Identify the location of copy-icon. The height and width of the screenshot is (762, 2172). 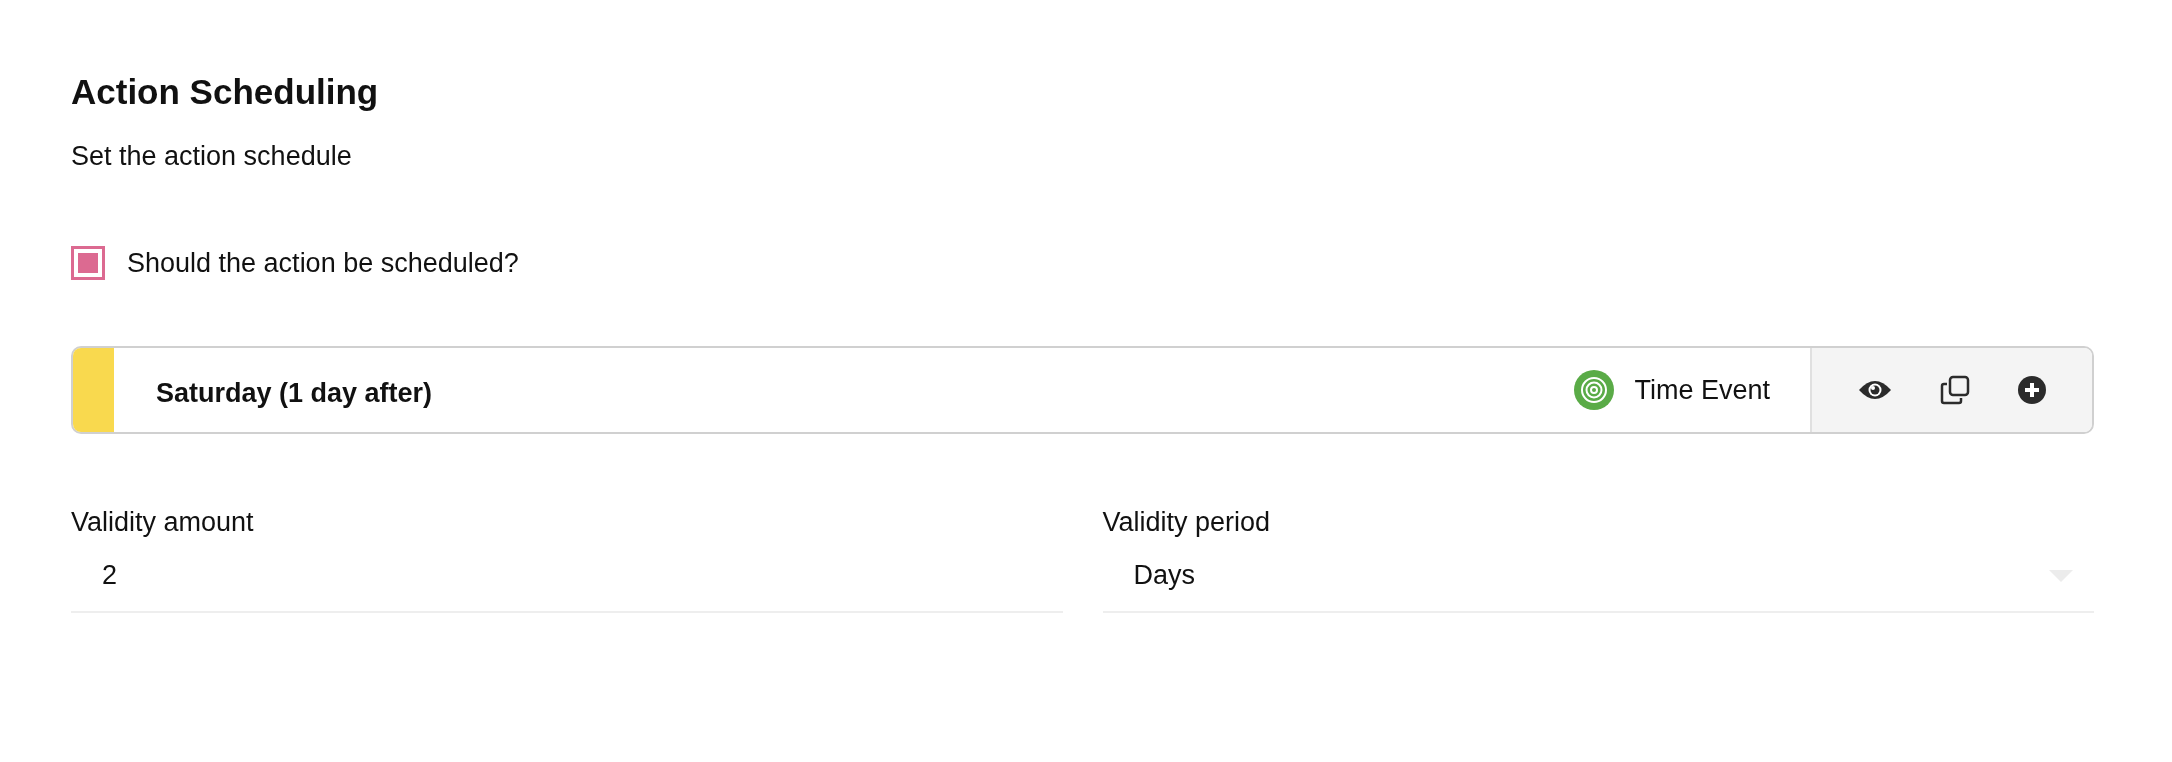
(1955, 390).